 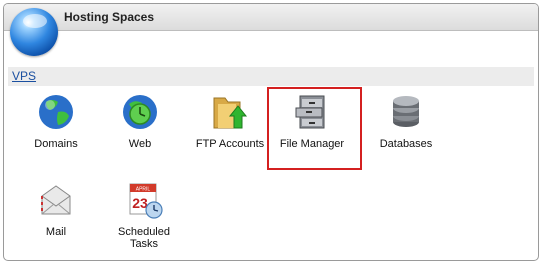 I want to click on ftp-accounts-tile: FTP Accounts, so click(x=230, y=129).